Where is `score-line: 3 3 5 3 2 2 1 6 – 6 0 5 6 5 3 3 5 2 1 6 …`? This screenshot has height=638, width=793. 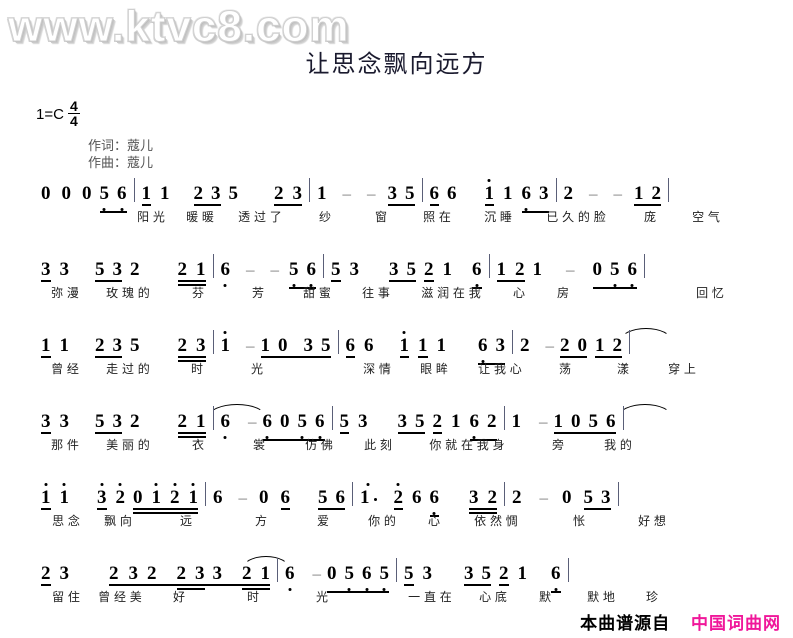
score-line: 3 3 5 3 2 2 1 6 – 6 0 5 6 5 3 3 5 2 1 6 … is located at coordinates (396, 443).